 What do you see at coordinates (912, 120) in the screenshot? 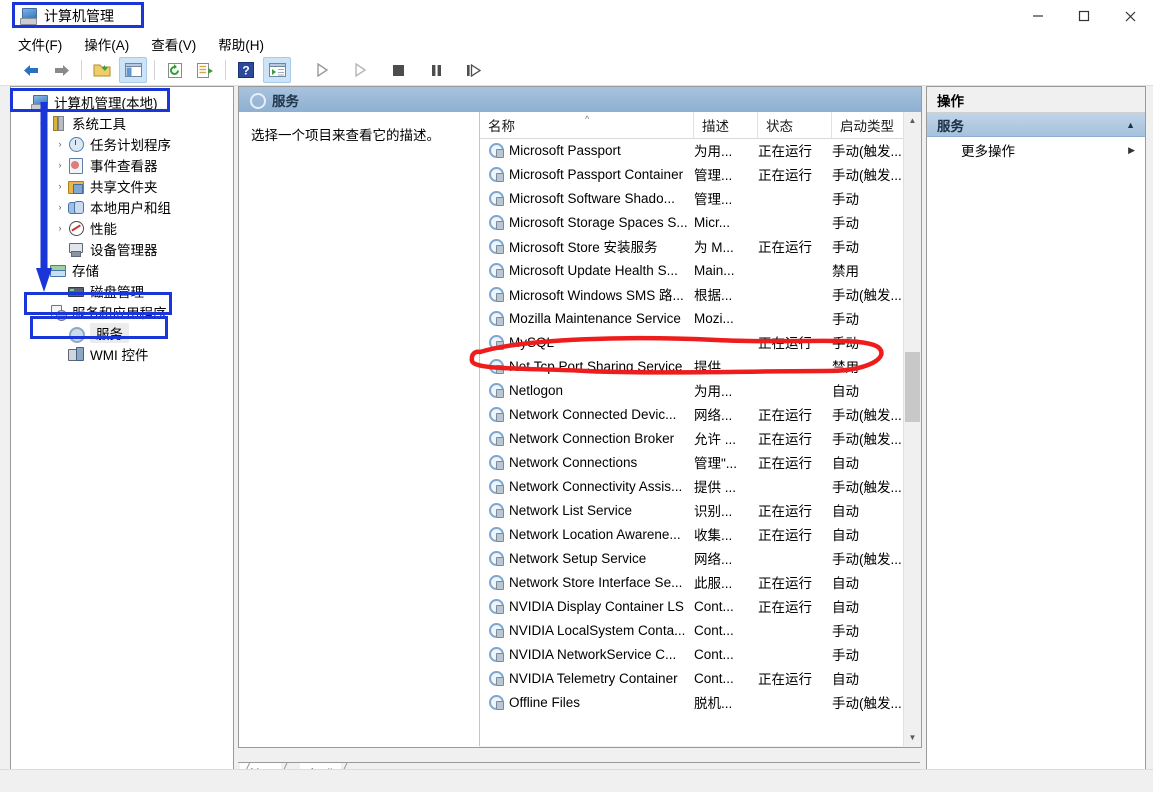
I see `scroll-up-icon: ▲` at bounding box center [912, 120].